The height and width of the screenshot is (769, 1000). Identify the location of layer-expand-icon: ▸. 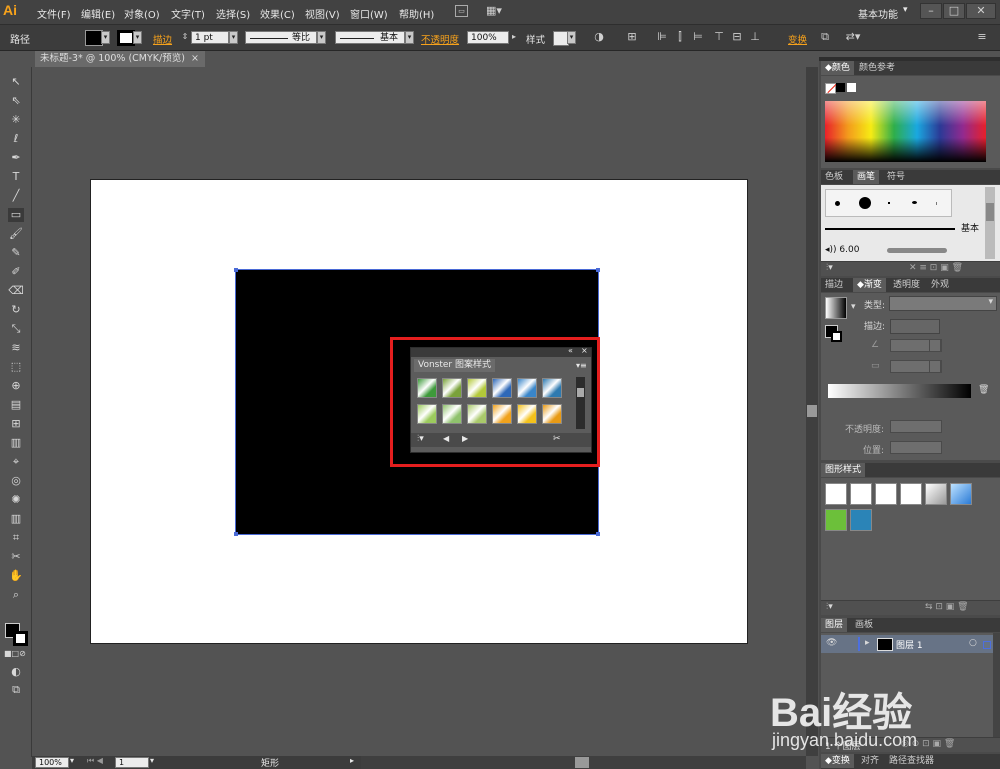
(867, 643).